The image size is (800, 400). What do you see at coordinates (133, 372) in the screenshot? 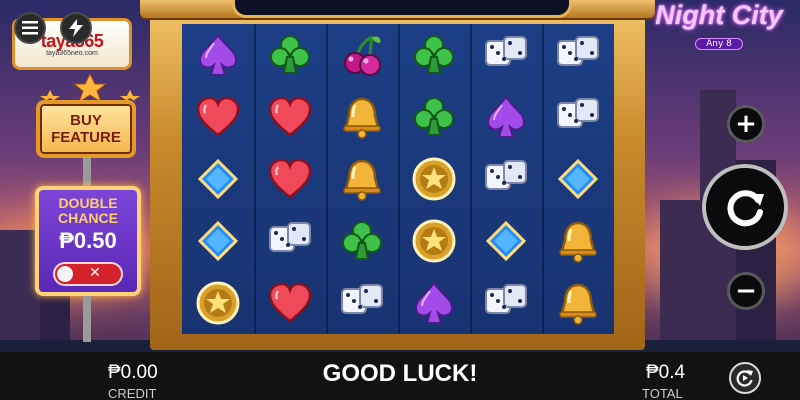
I see `credit-value: ₱0.00` at bounding box center [133, 372].